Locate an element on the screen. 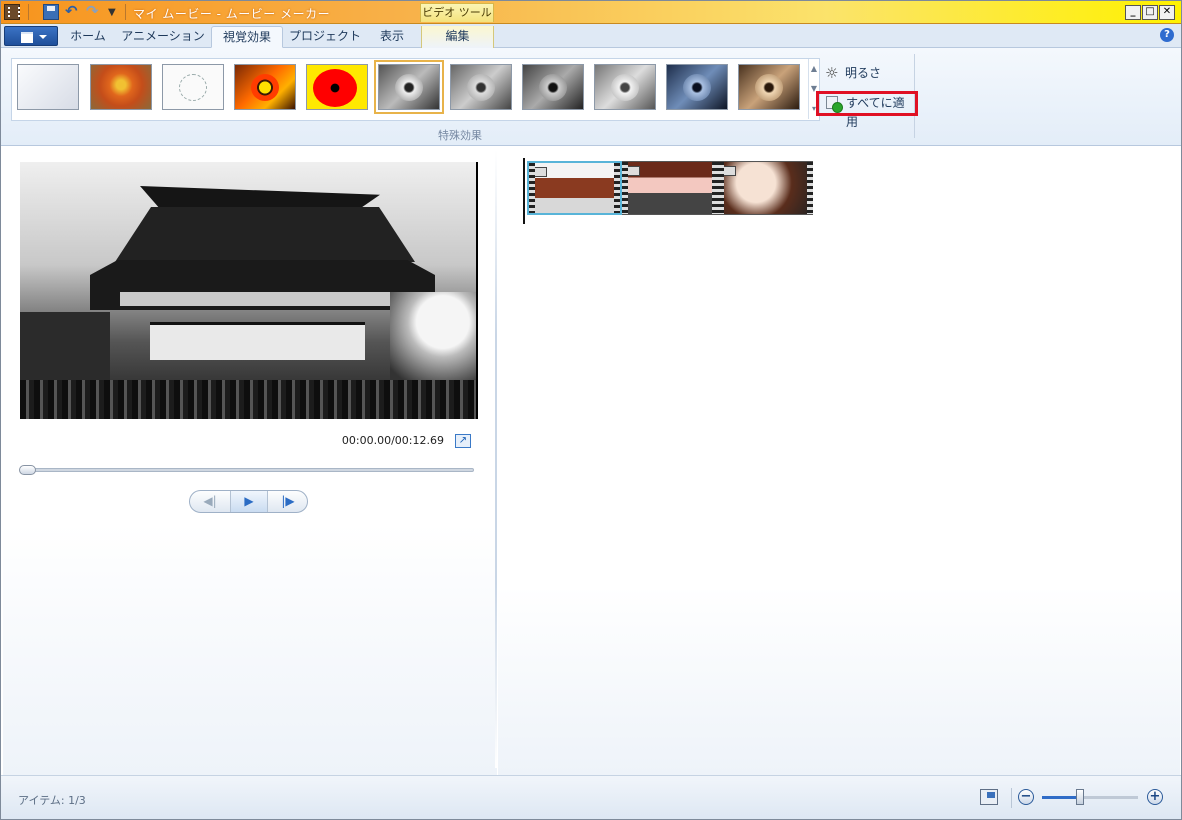  zoom-slider is located at coordinates (1090, 797).